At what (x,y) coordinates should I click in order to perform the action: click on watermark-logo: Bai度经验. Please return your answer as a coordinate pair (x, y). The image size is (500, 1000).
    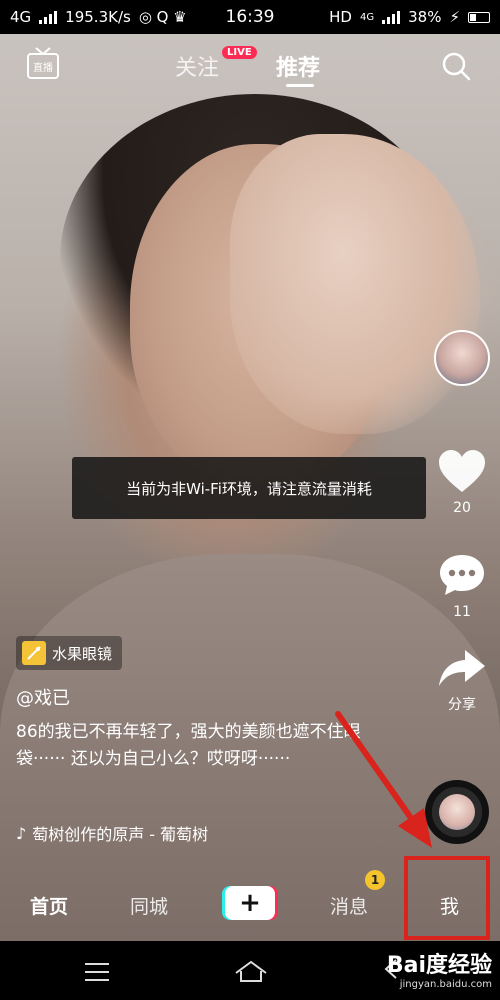
    Looking at the image, I should click on (439, 965).